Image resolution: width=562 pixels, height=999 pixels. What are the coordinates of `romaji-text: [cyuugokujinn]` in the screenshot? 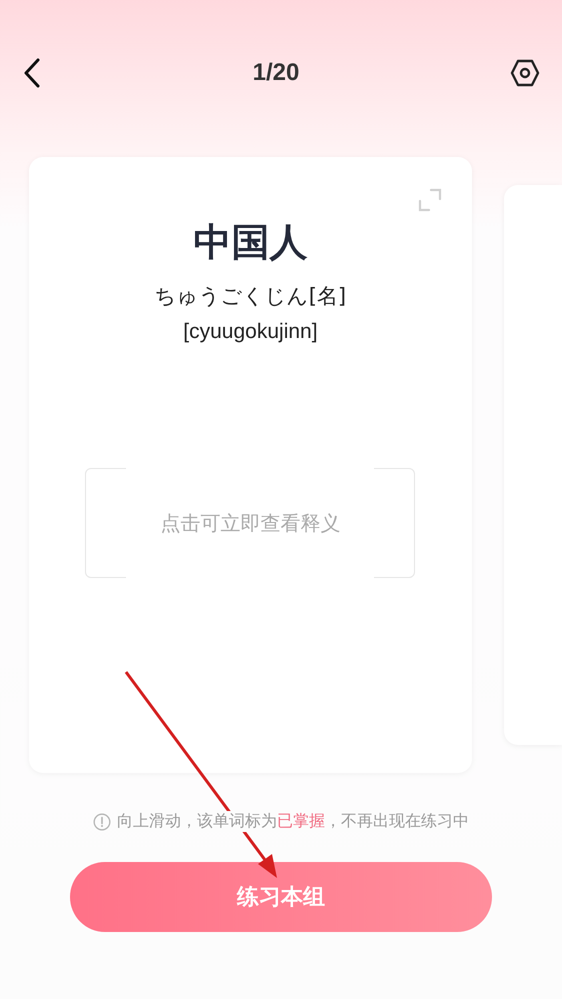 It's located at (250, 332).